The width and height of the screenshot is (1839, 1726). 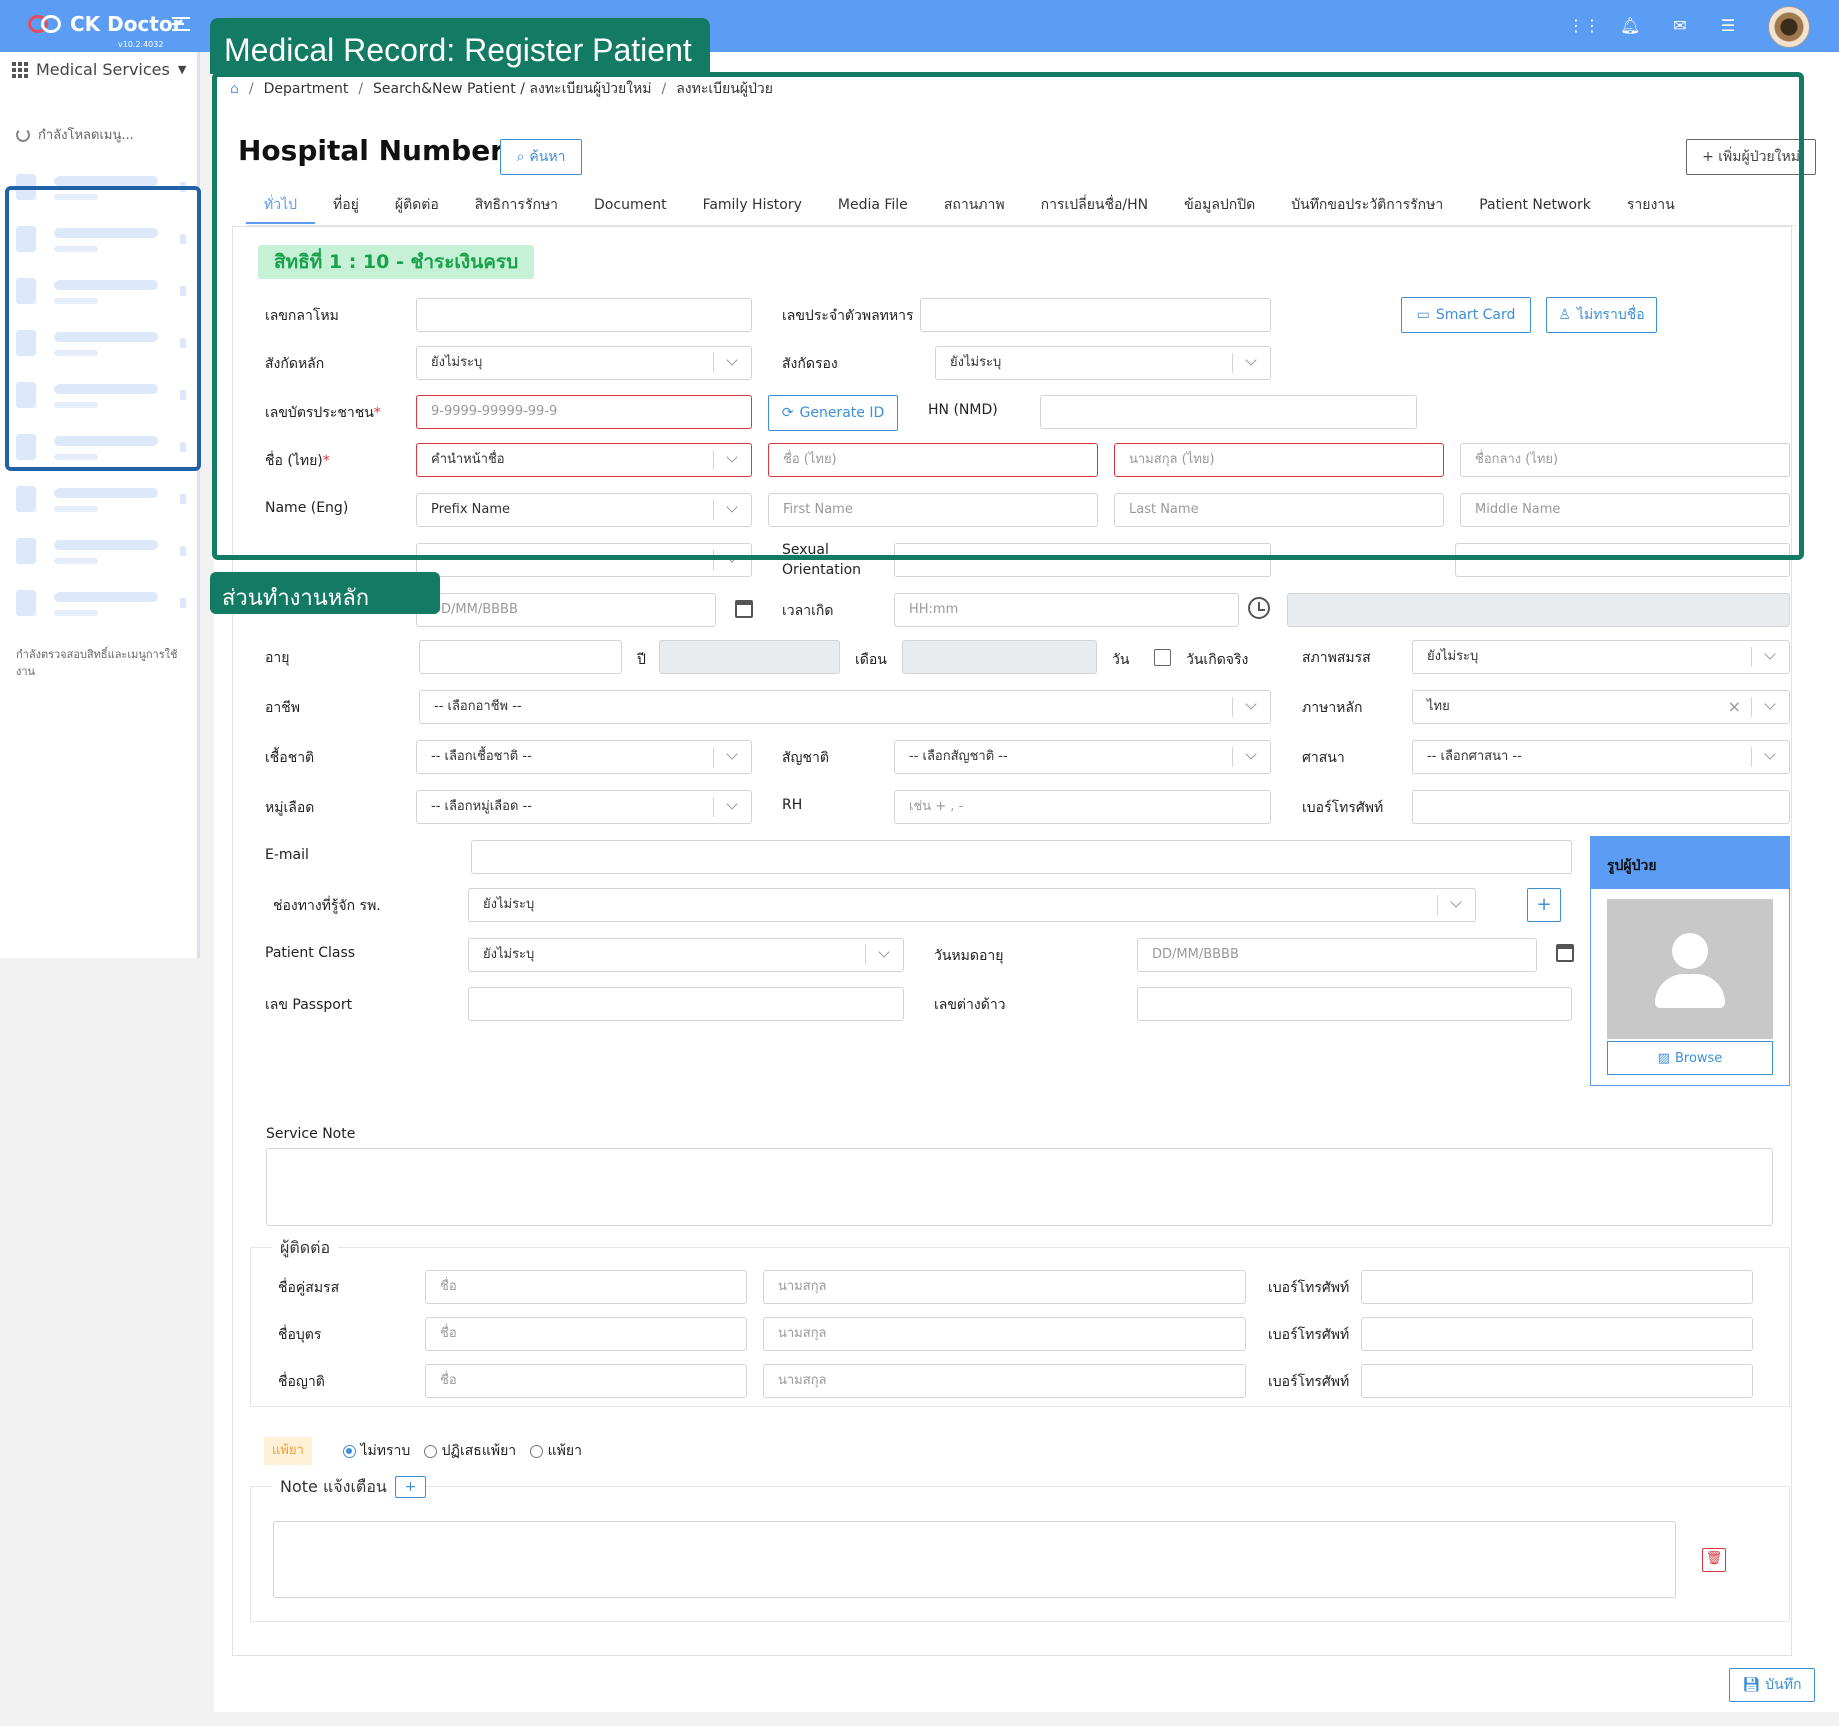 I want to click on religion-select: -- เลือกศาสนา --, so click(x=1601, y=757).